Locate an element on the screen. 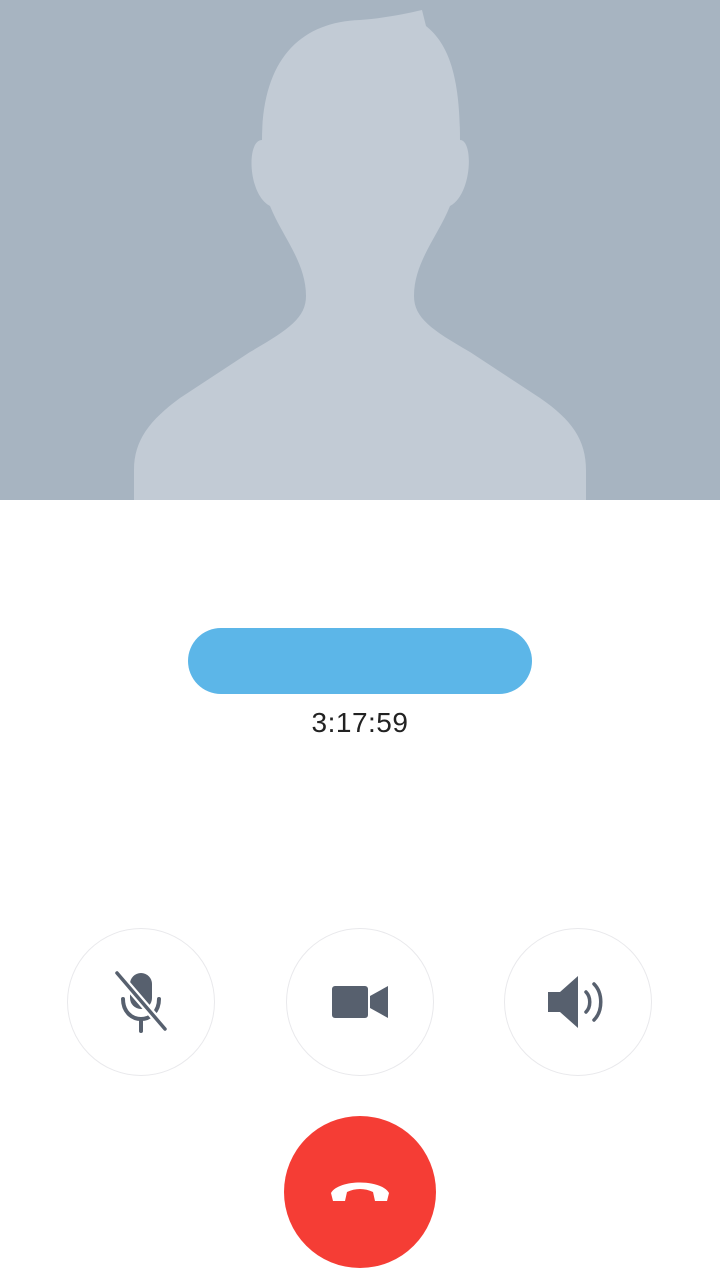 The image size is (720, 1280). speaker-button is located at coordinates (578, 1002).